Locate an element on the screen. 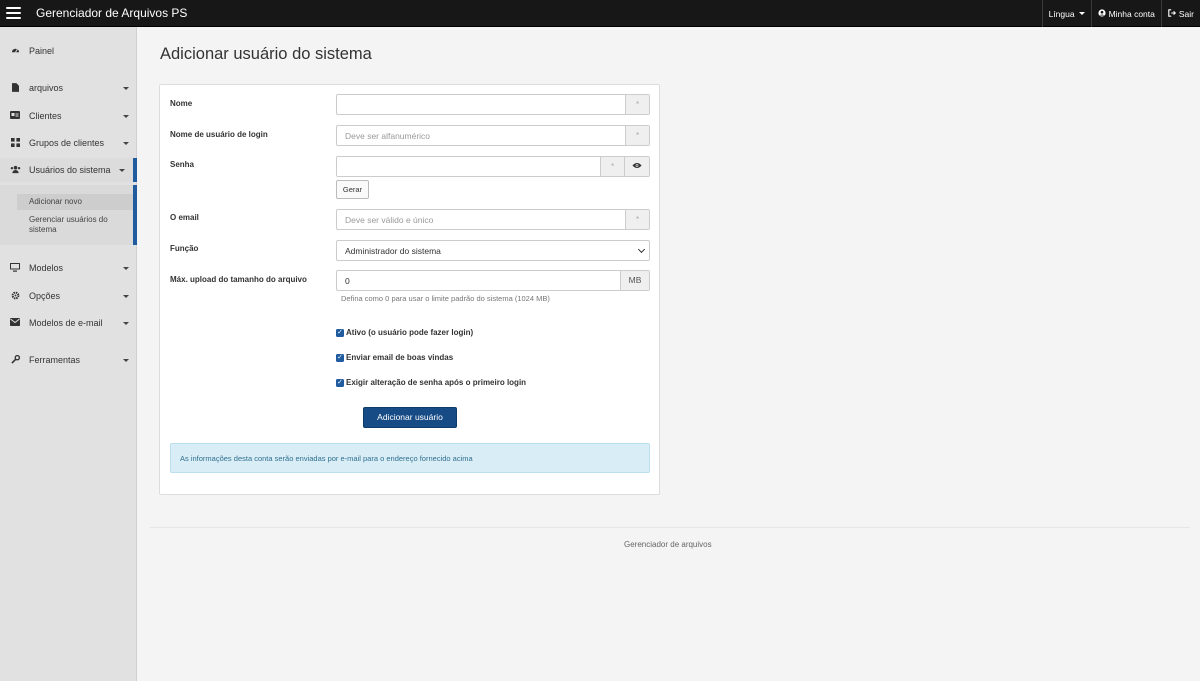  sidebar-item-grupos-de-clientes: Grupos de clientes is located at coordinates (68, 143).